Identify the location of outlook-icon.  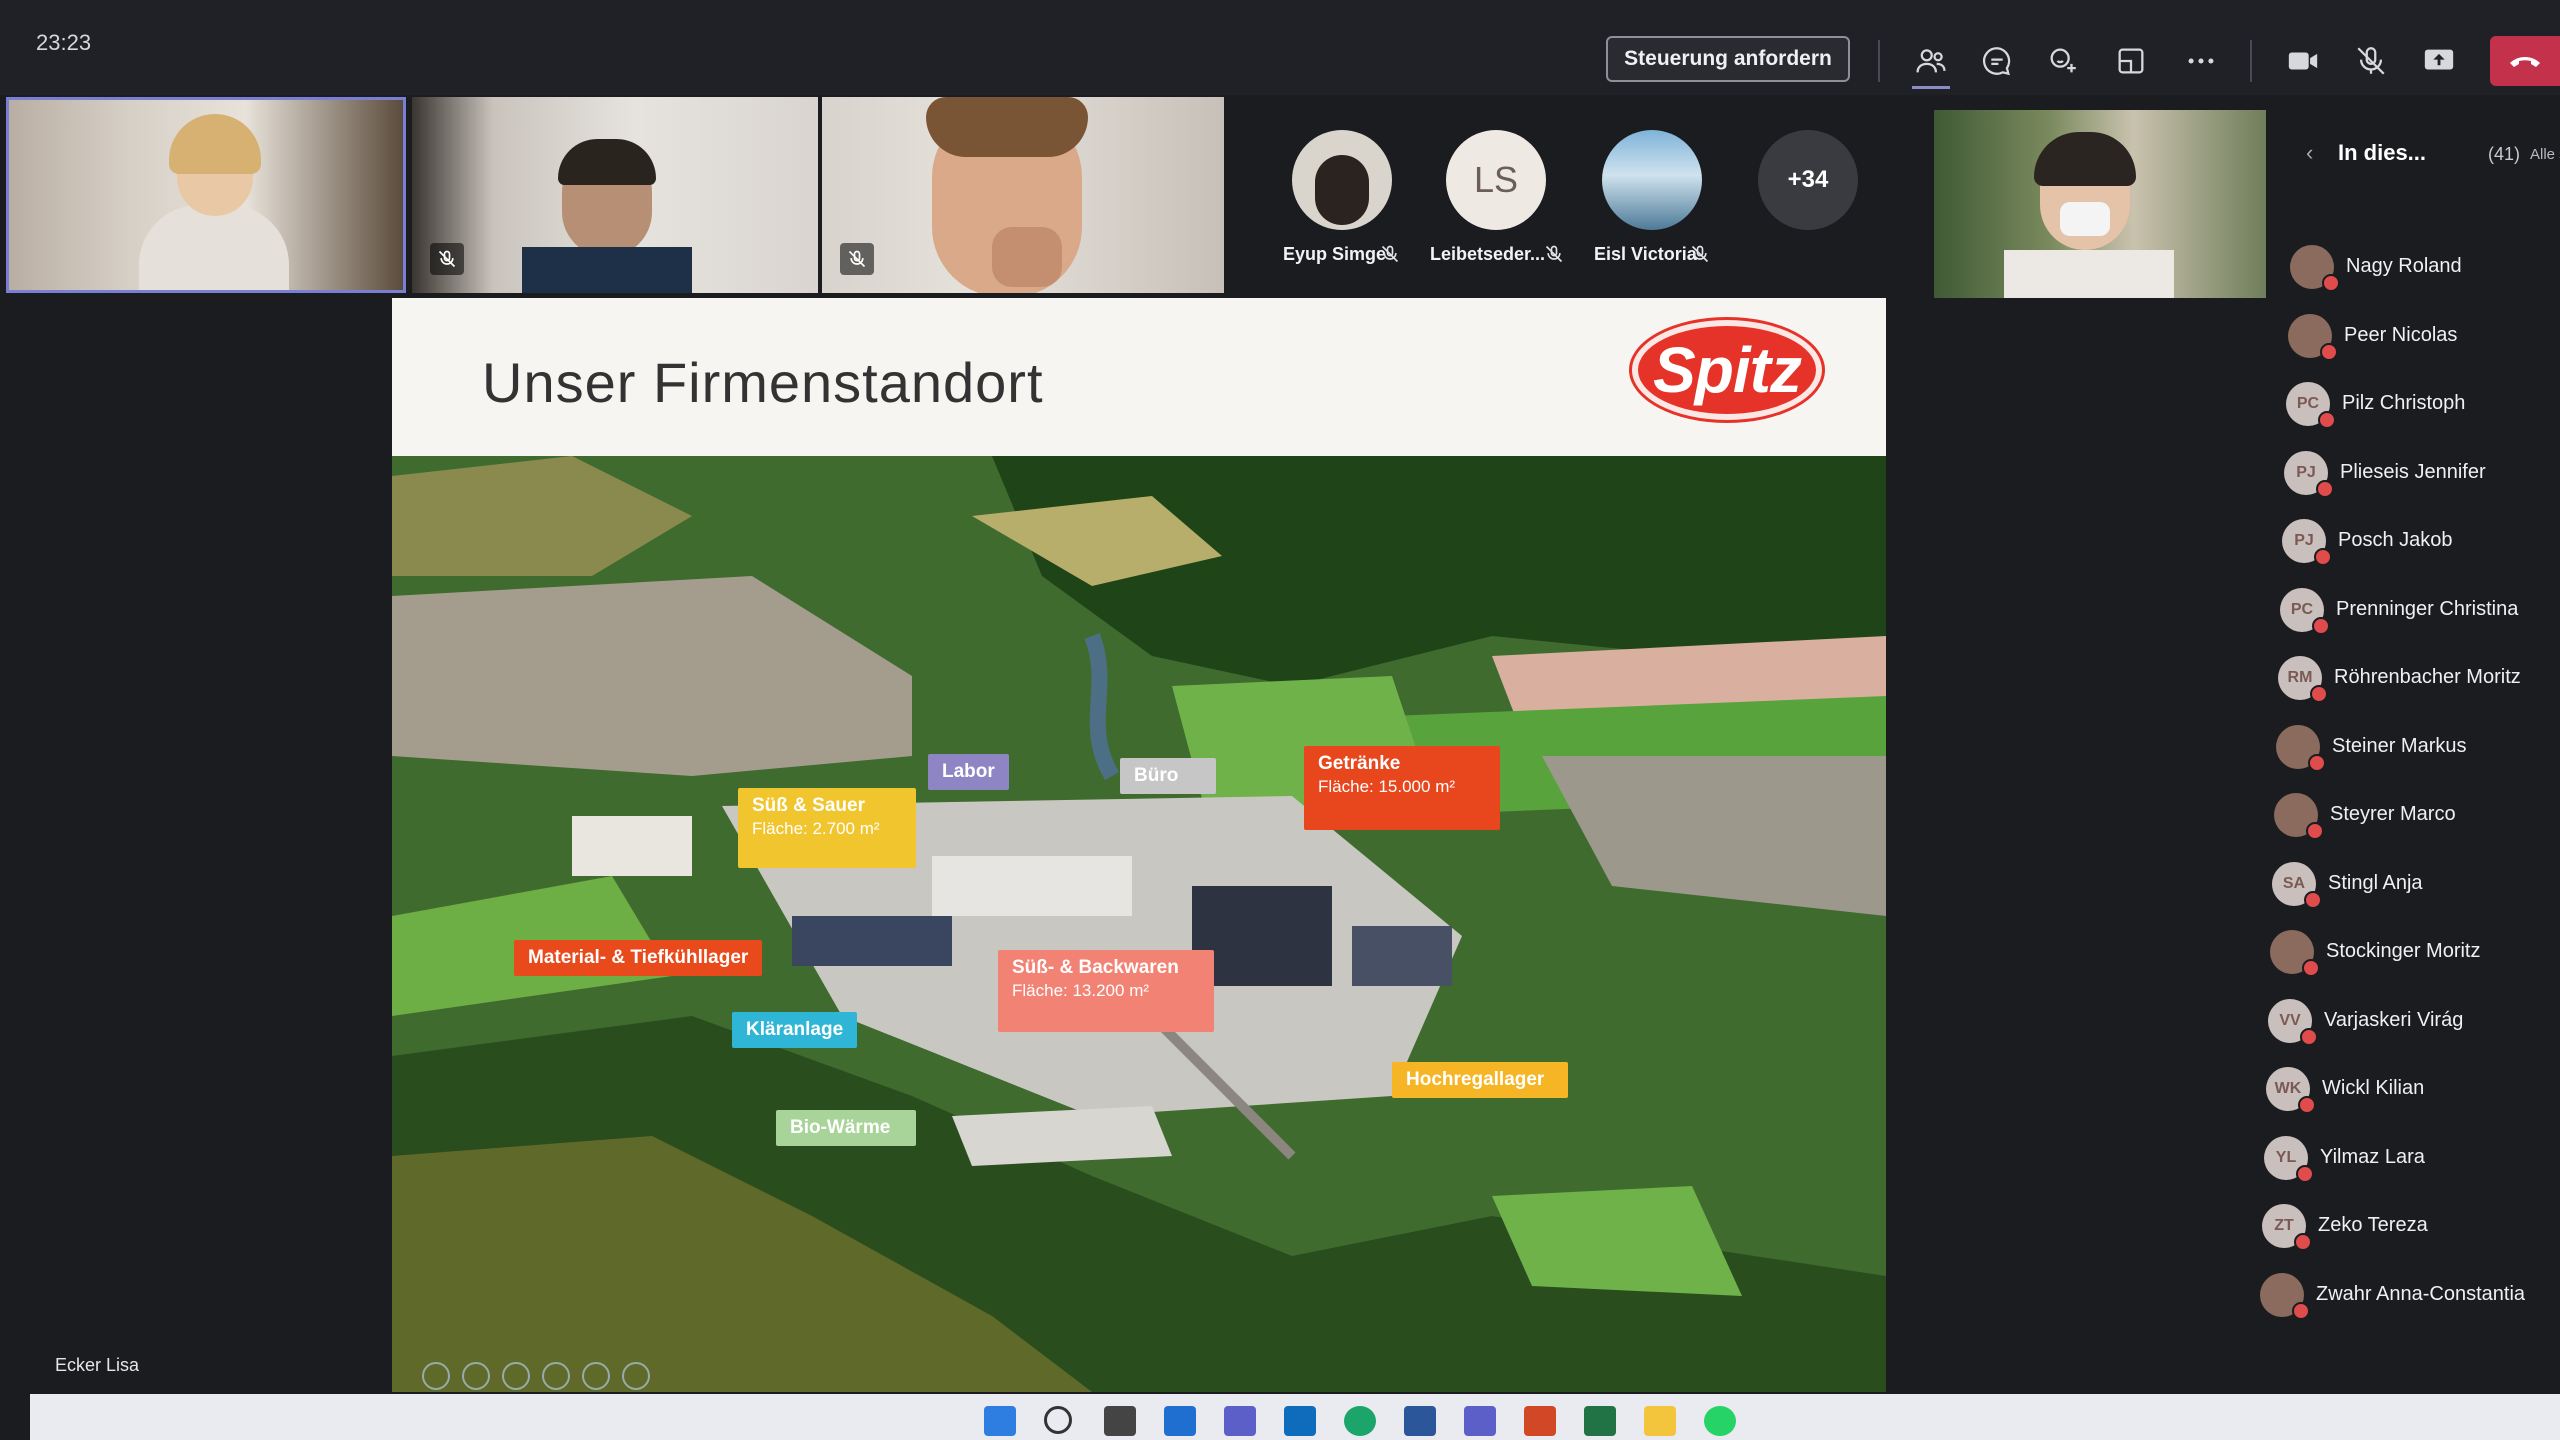
(1300, 1421).